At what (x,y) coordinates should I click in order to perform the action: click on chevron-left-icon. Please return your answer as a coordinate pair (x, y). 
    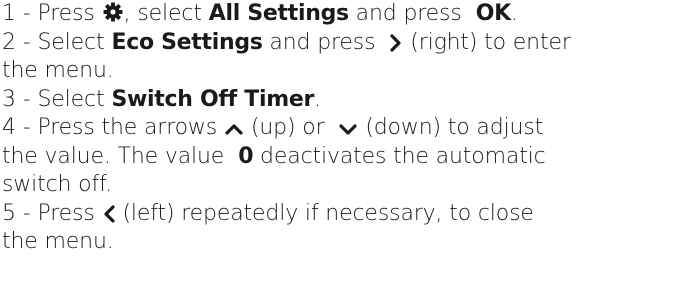
    Looking at the image, I should click on (109, 213).